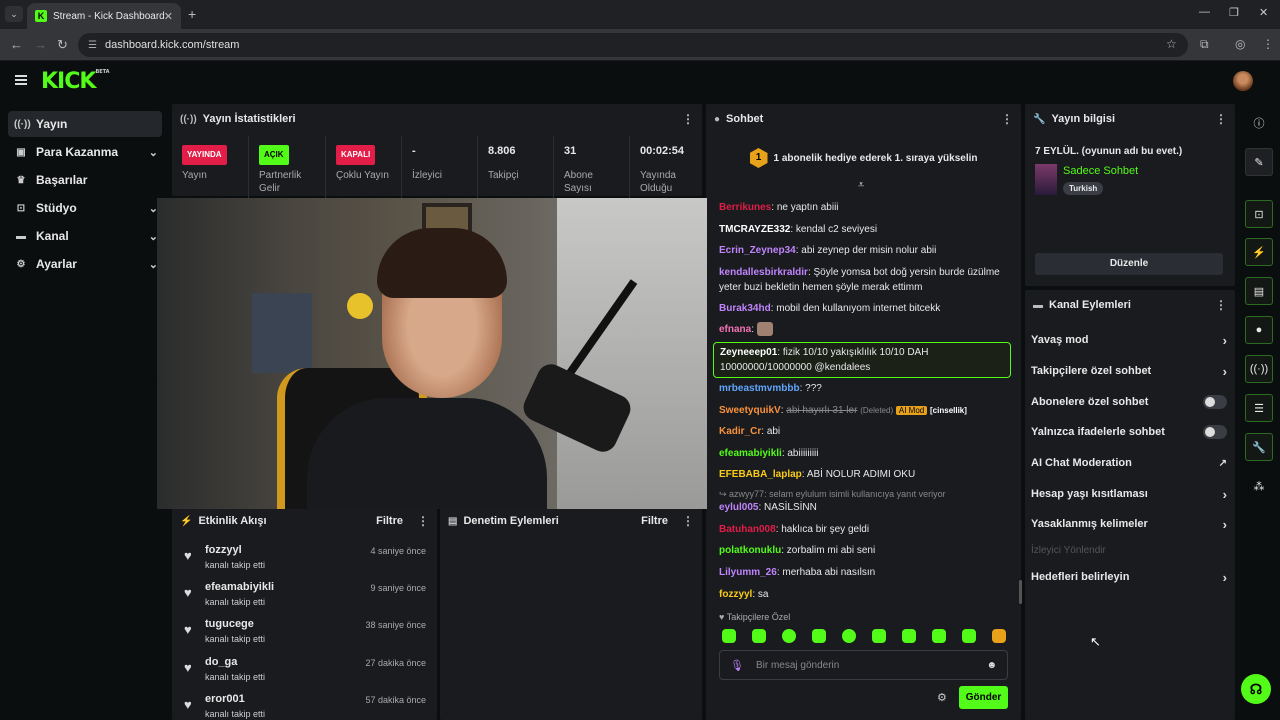 The width and height of the screenshot is (1280, 720). I want to click on category-thumbnail, so click(1046, 179).